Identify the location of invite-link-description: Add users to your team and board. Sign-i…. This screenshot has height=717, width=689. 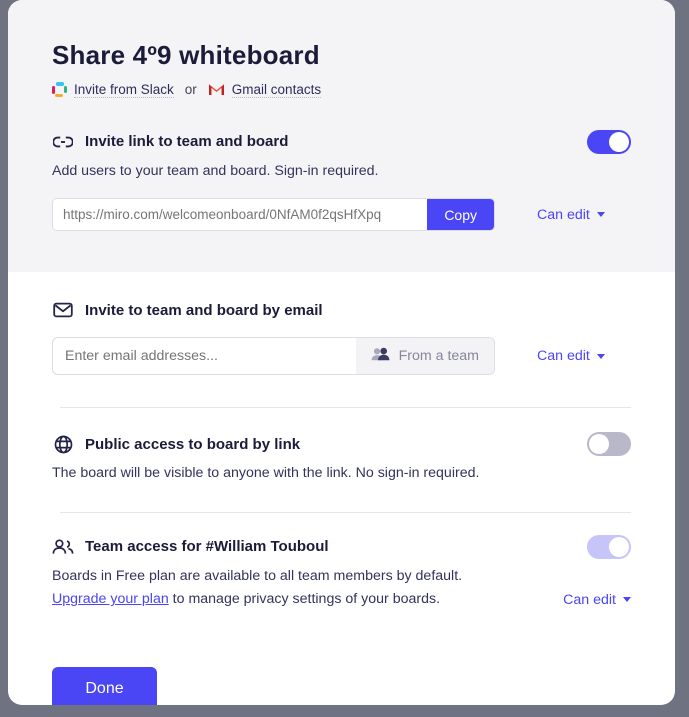
(215, 170).